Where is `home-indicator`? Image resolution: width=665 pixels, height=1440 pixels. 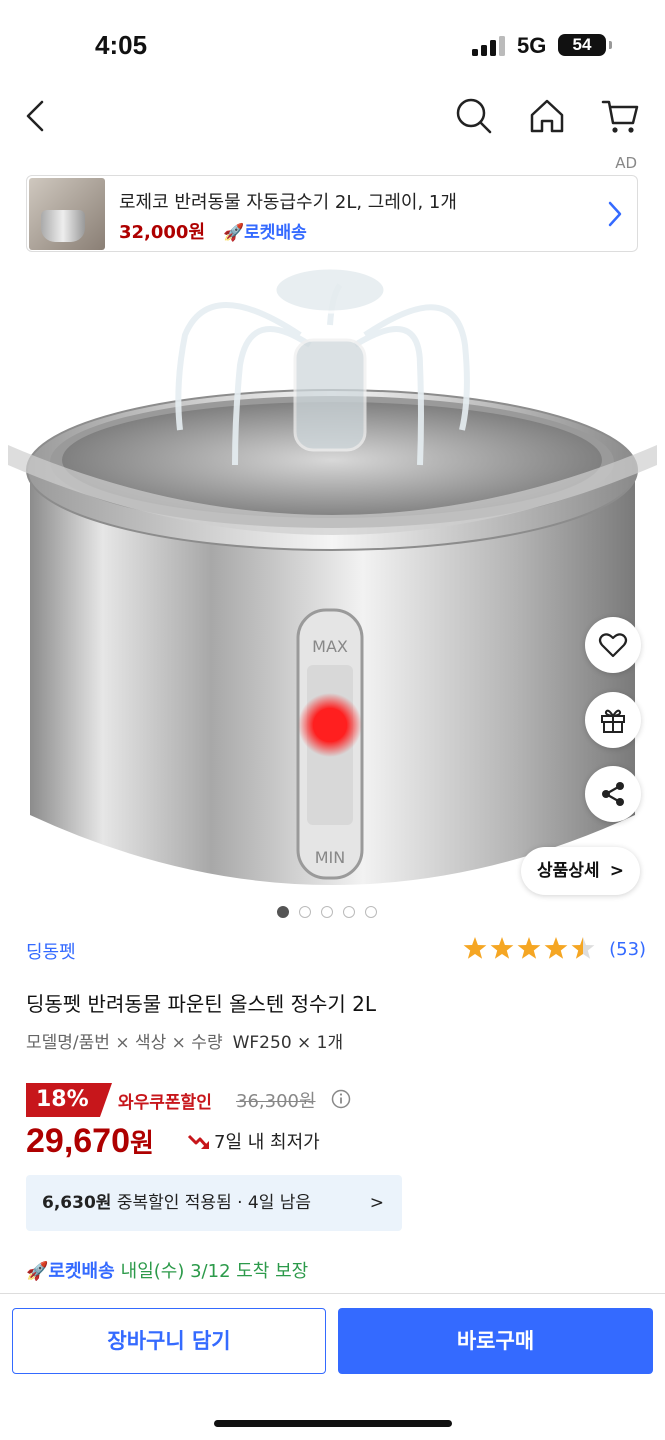 home-indicator is located at coordinates (333, 1423).